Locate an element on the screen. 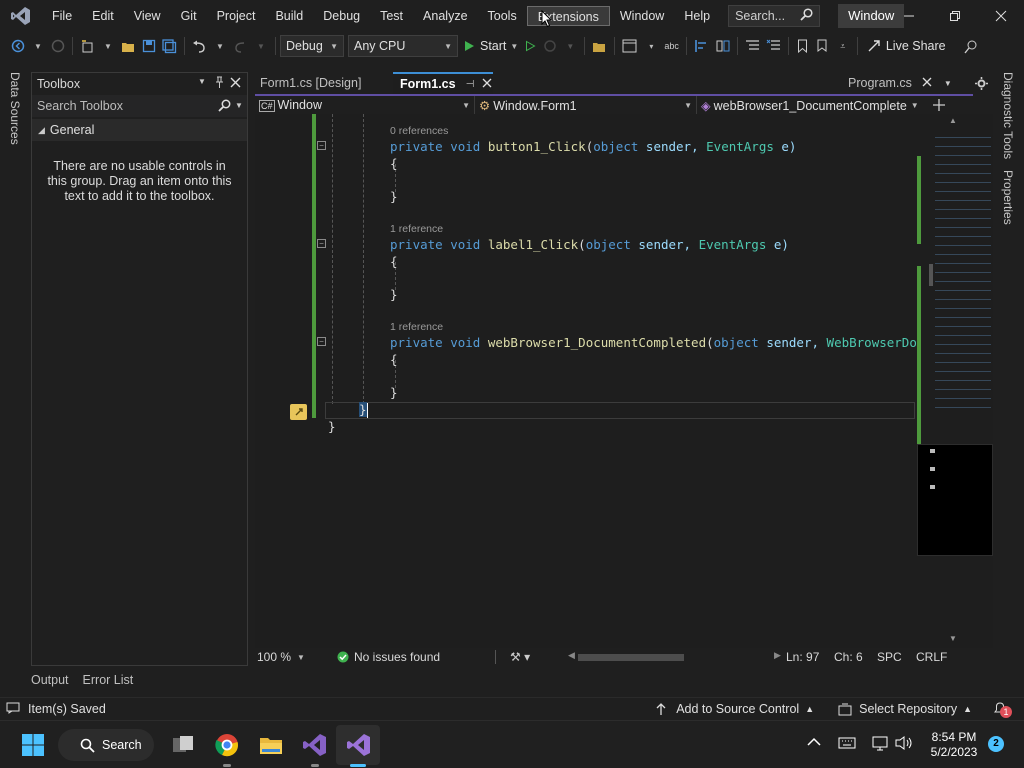 This screenshot has height=768, width=1024. properties-tab: Properties is located at coordinates (1008, 197).